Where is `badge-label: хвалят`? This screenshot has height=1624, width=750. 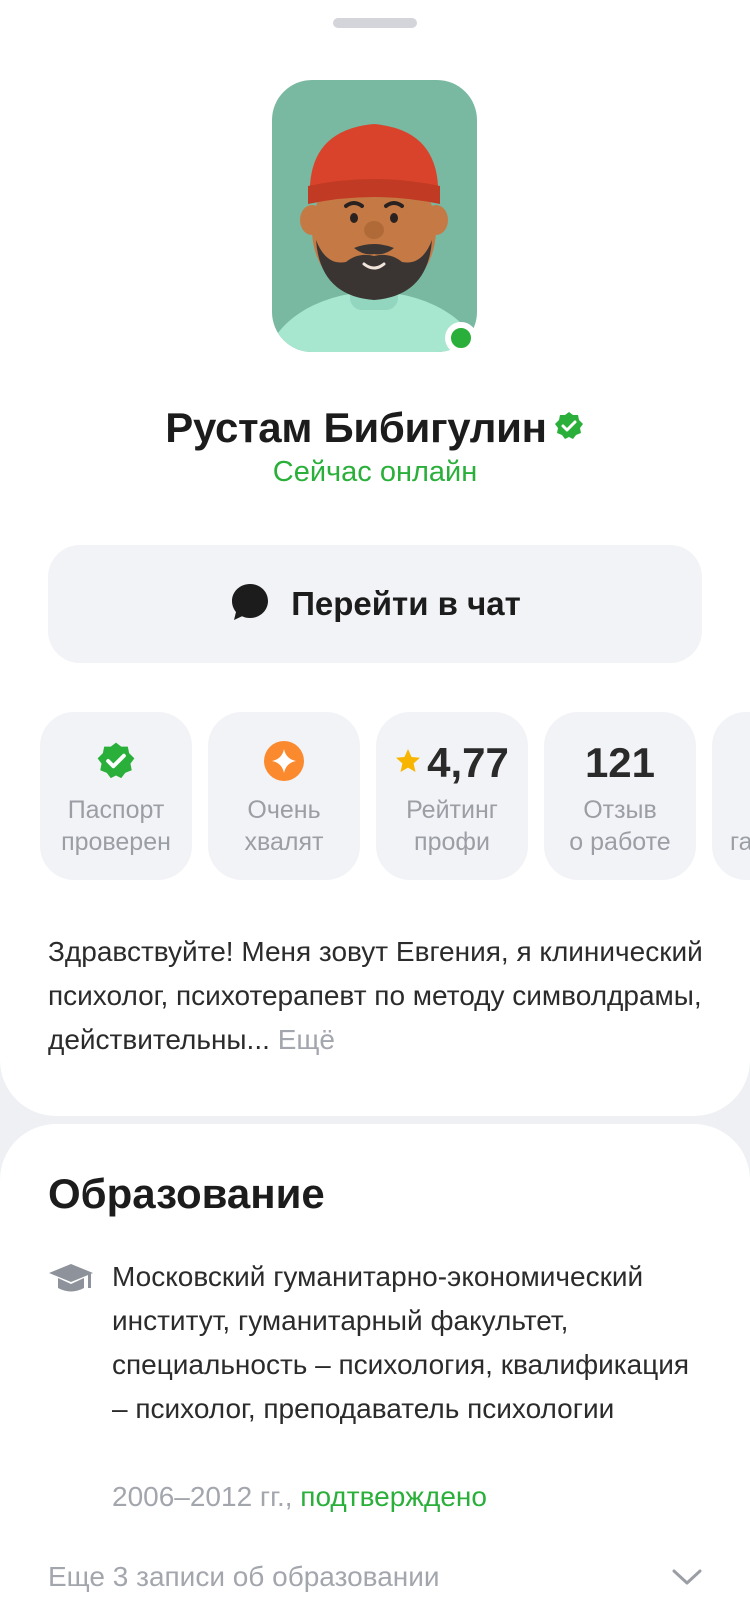 badge-label: хвалят is located at coordinates (284, 842).